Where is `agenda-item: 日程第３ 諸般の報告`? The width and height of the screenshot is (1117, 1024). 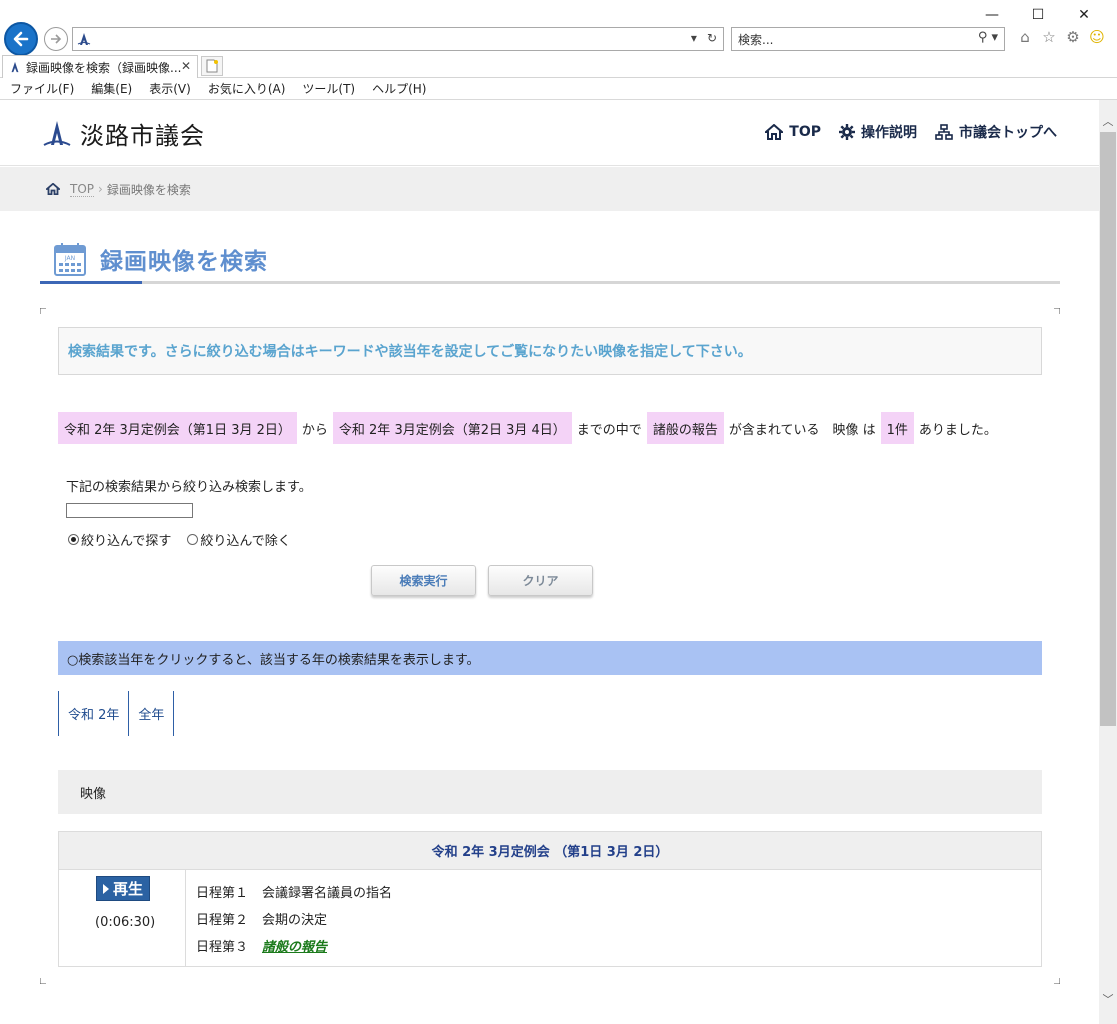
agenda-item: 日程第３ 諸般の報告 is located at coordinates (294, 945).